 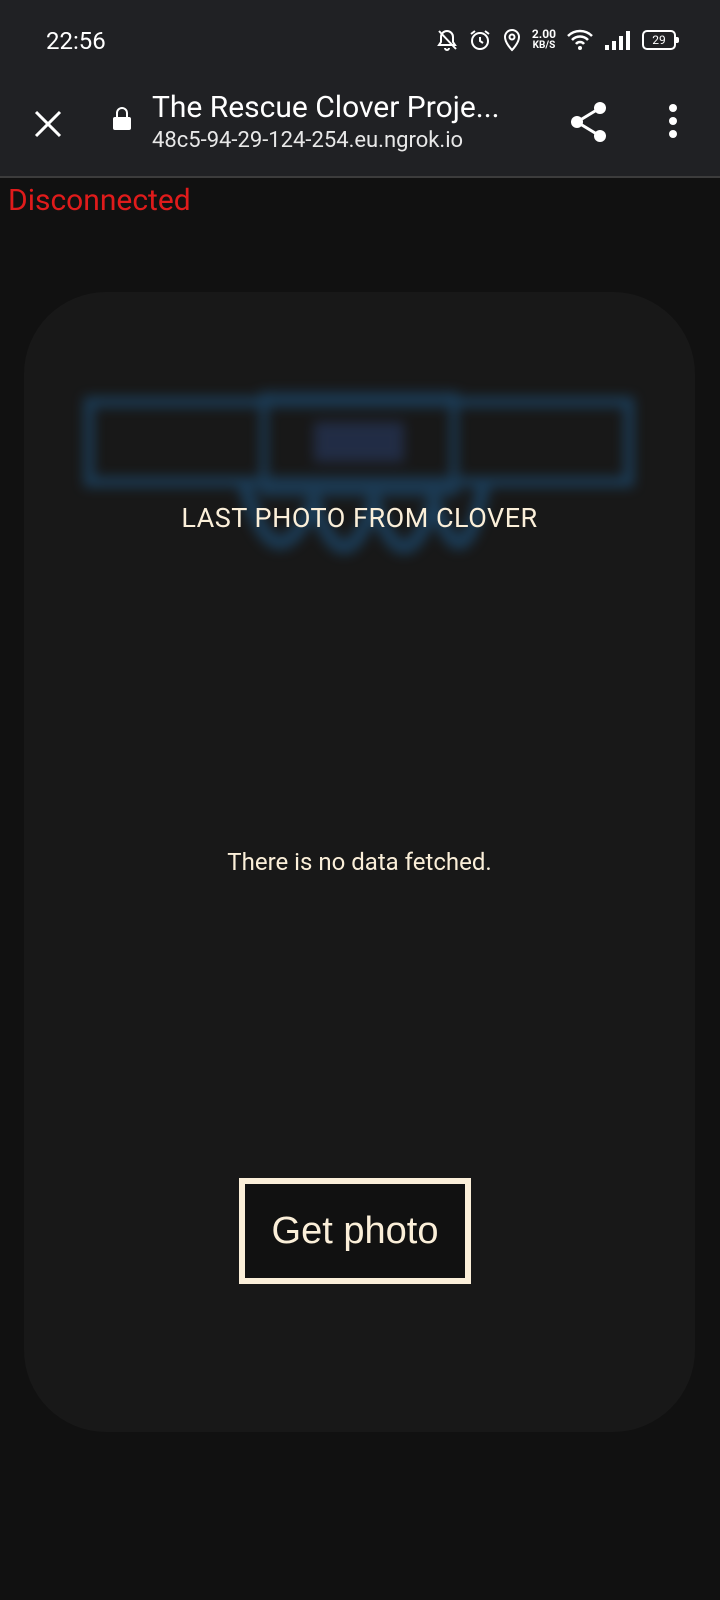 What do you see at coordinates (617, 40) in the screenshot?
I see `cellular-signal-icon` at bounding box center [617, 40].